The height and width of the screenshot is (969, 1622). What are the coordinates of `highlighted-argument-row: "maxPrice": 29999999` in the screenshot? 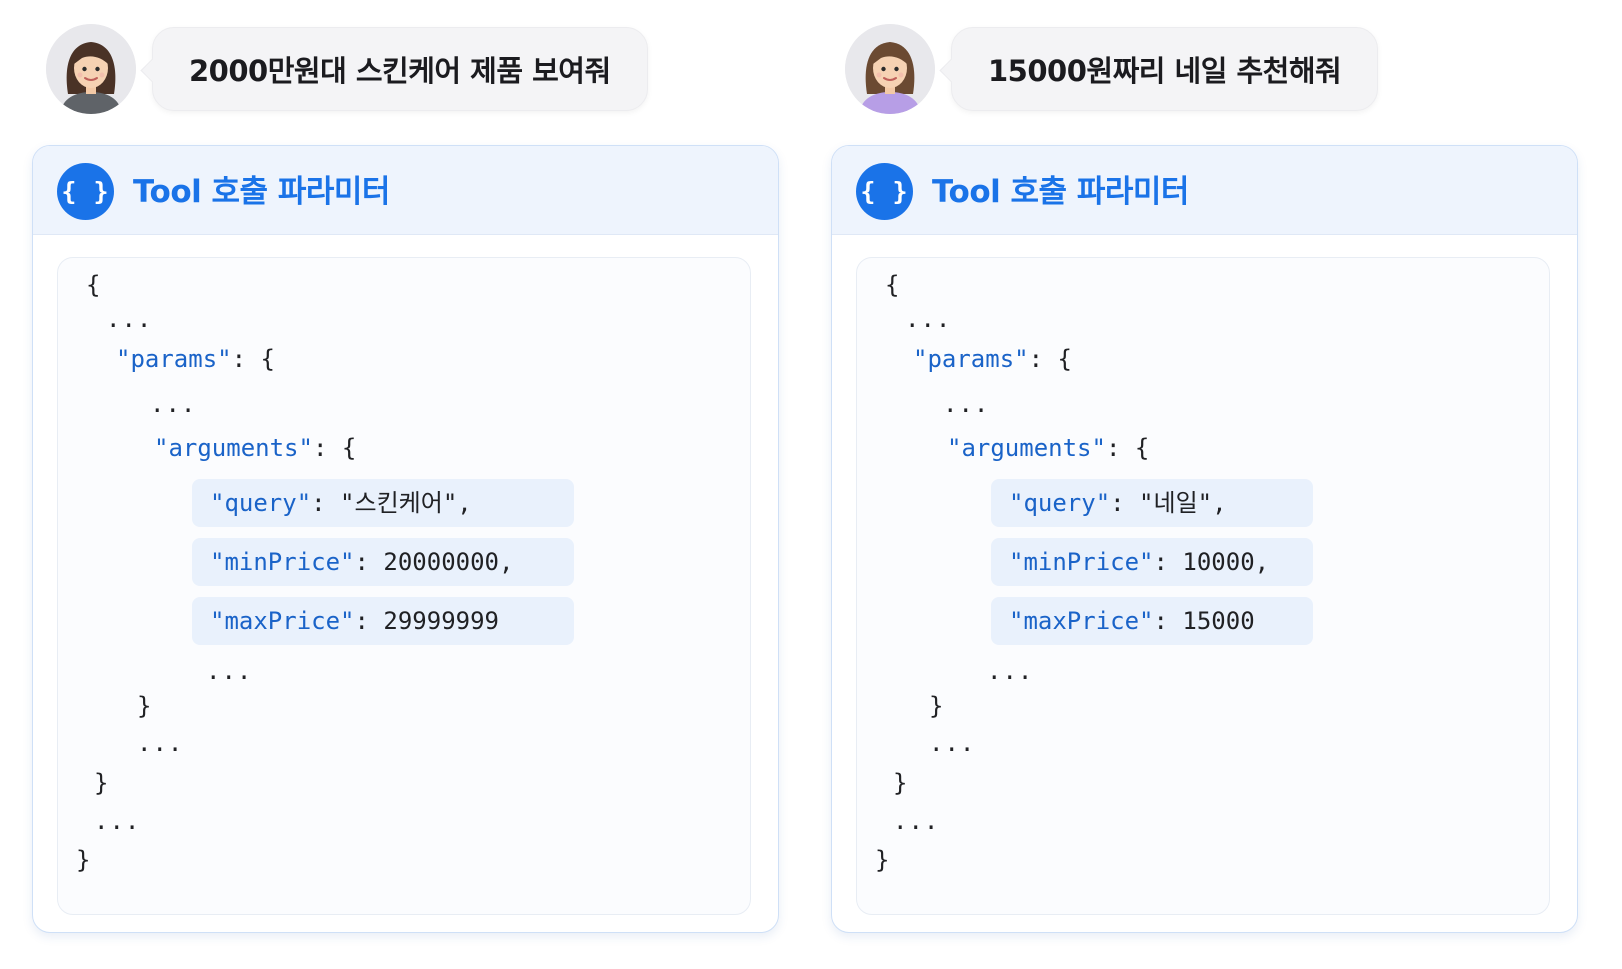 It's located at (383, 621).